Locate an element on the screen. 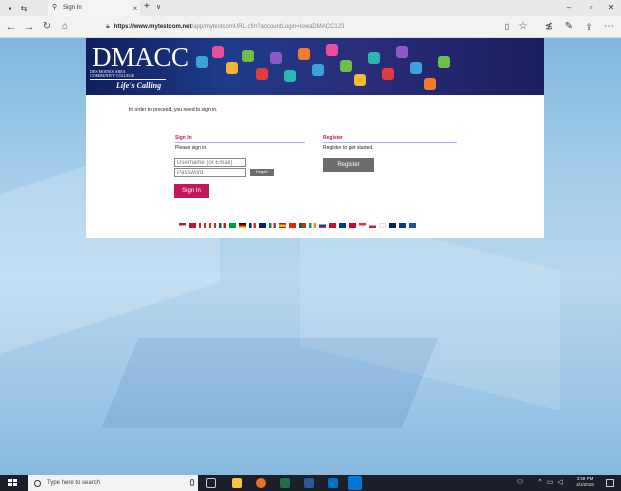  people-icon: ⚇ is located at coordinates (520, 483).